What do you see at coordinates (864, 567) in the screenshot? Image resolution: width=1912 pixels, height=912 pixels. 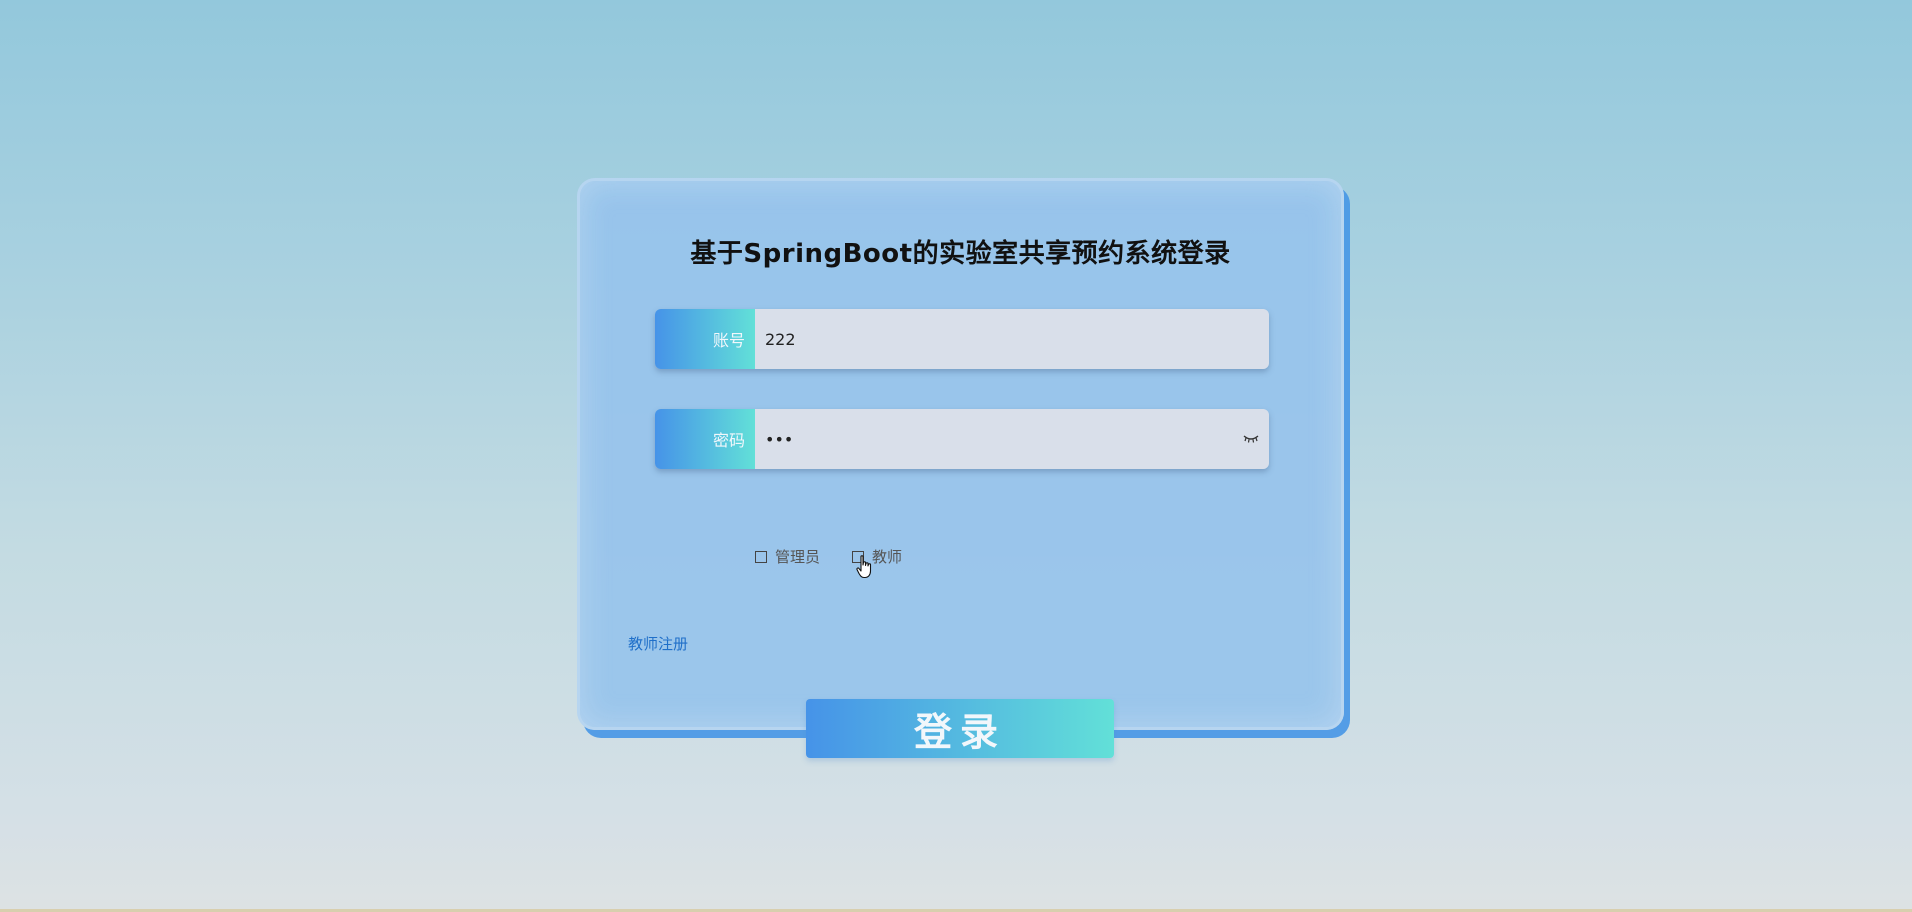 I see `hand-pointer-icon` at bounding box center [864, 567].